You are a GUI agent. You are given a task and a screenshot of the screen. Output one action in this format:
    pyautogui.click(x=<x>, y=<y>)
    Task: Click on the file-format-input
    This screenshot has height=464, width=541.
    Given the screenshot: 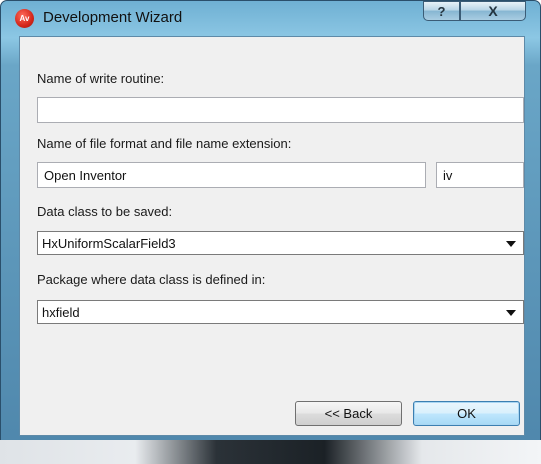 What is the action you would take?
    pyautogui.click(x=231, y=175)
    